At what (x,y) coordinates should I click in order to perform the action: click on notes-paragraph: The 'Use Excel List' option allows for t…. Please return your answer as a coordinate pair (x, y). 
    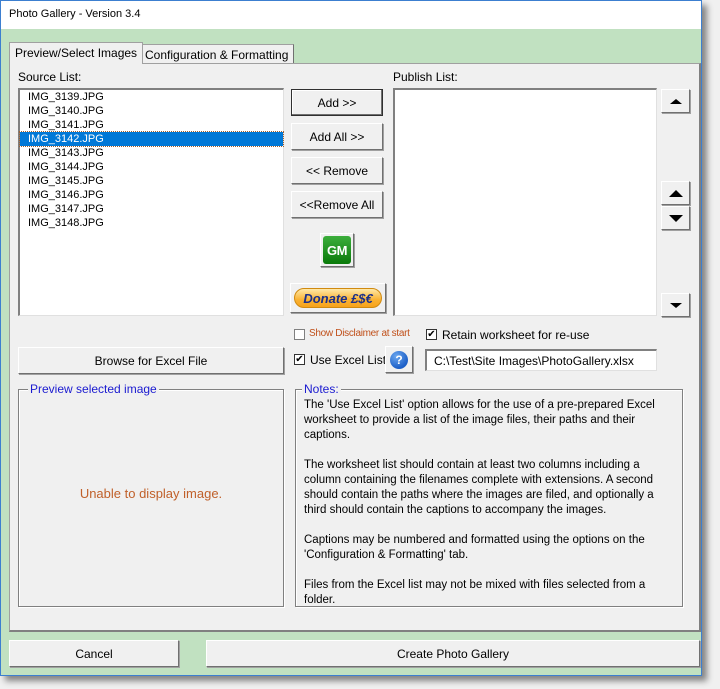
    Looking at the image, I should click on (479, 420).